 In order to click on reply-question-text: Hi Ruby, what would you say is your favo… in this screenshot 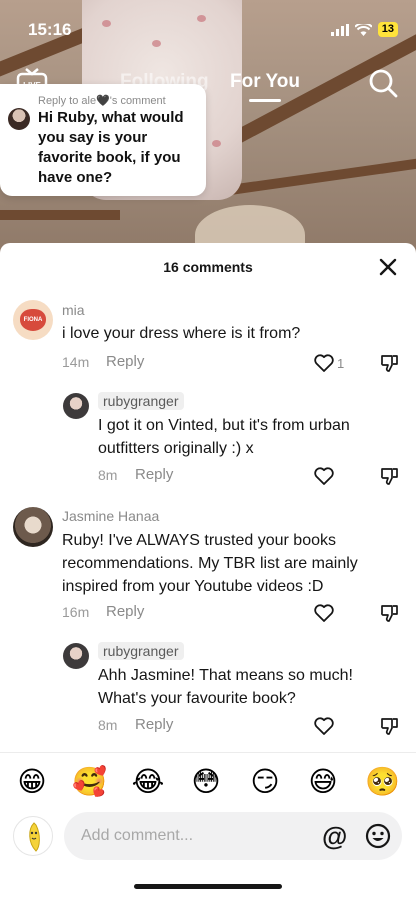, I will do `click(111, 147)`.